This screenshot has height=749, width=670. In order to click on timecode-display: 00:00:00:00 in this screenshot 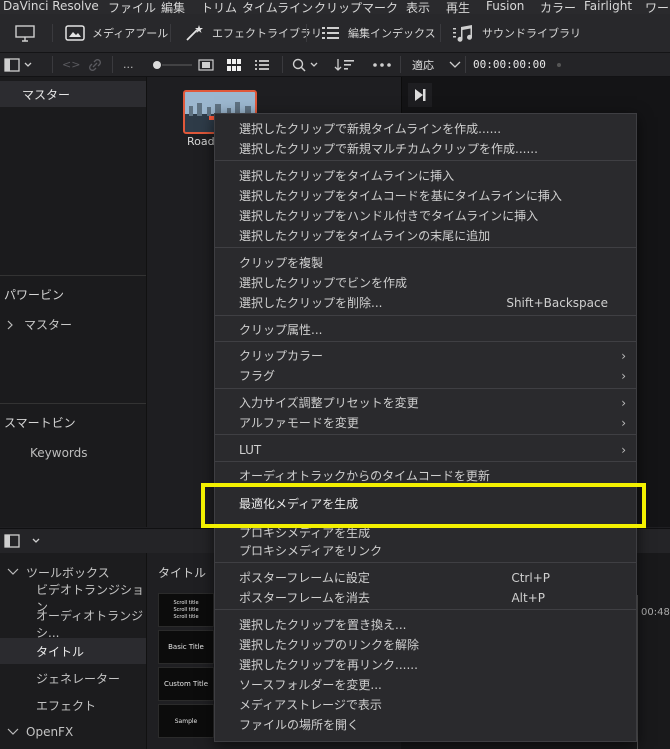, I will do `click(509, 64)`.